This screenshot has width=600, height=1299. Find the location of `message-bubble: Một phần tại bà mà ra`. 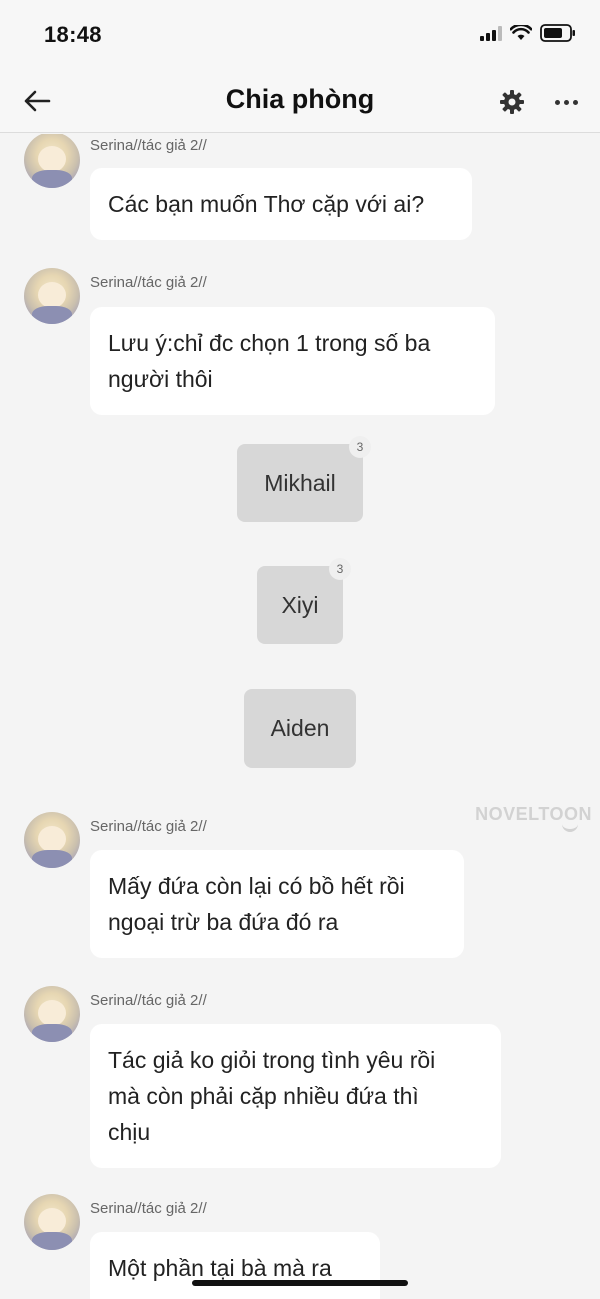

message-bubble: Một phần tại bà mà ra is located at coordinates (235, 1265).